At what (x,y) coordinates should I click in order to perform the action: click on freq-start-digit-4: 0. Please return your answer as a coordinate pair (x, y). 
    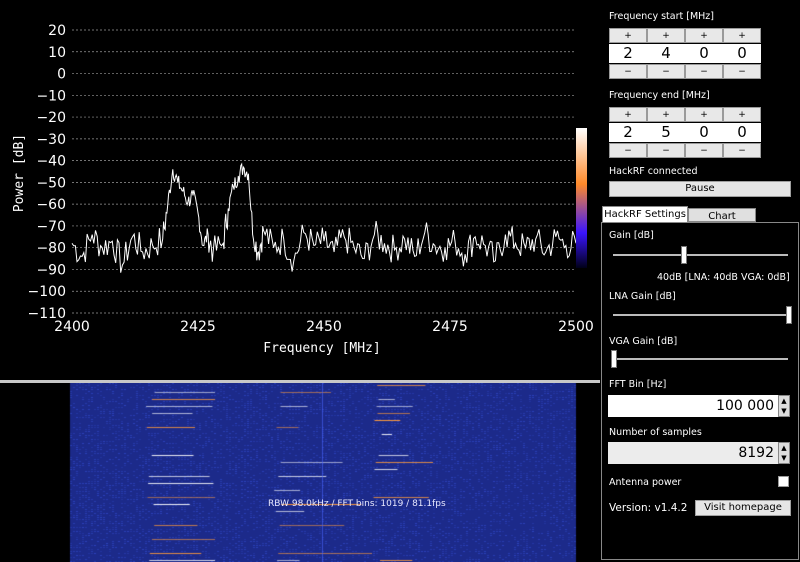
    Looking at the image, I should click on (742, 53).